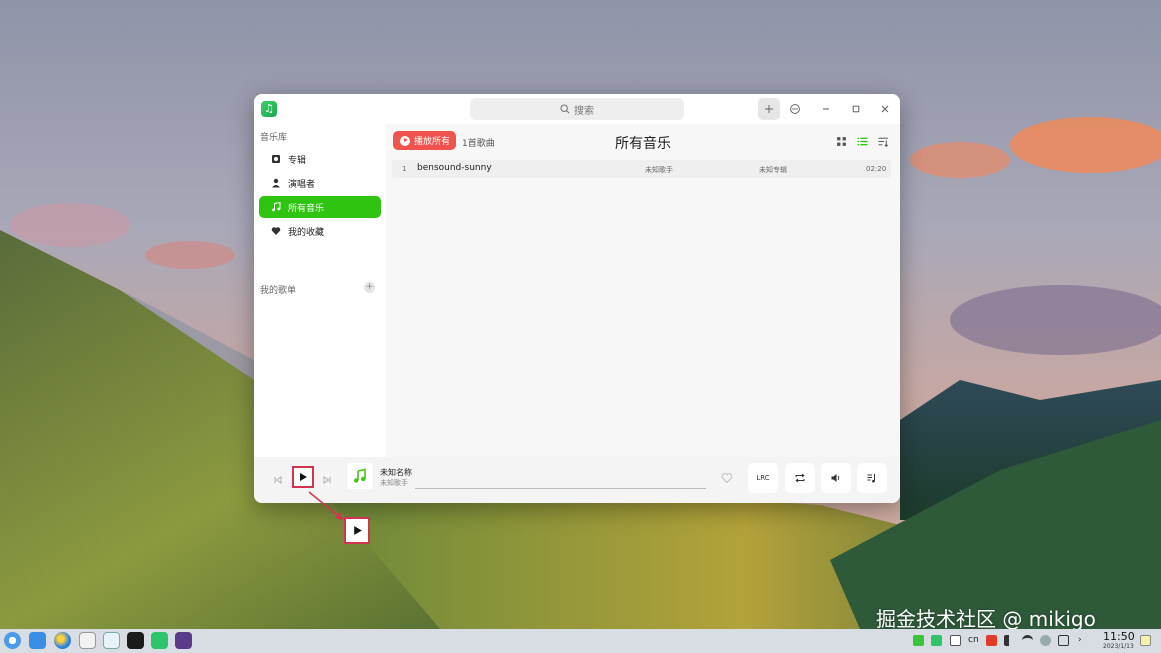 This screenshot has height=653, width=1161. I want to click on search-icon, so click(565, 109).